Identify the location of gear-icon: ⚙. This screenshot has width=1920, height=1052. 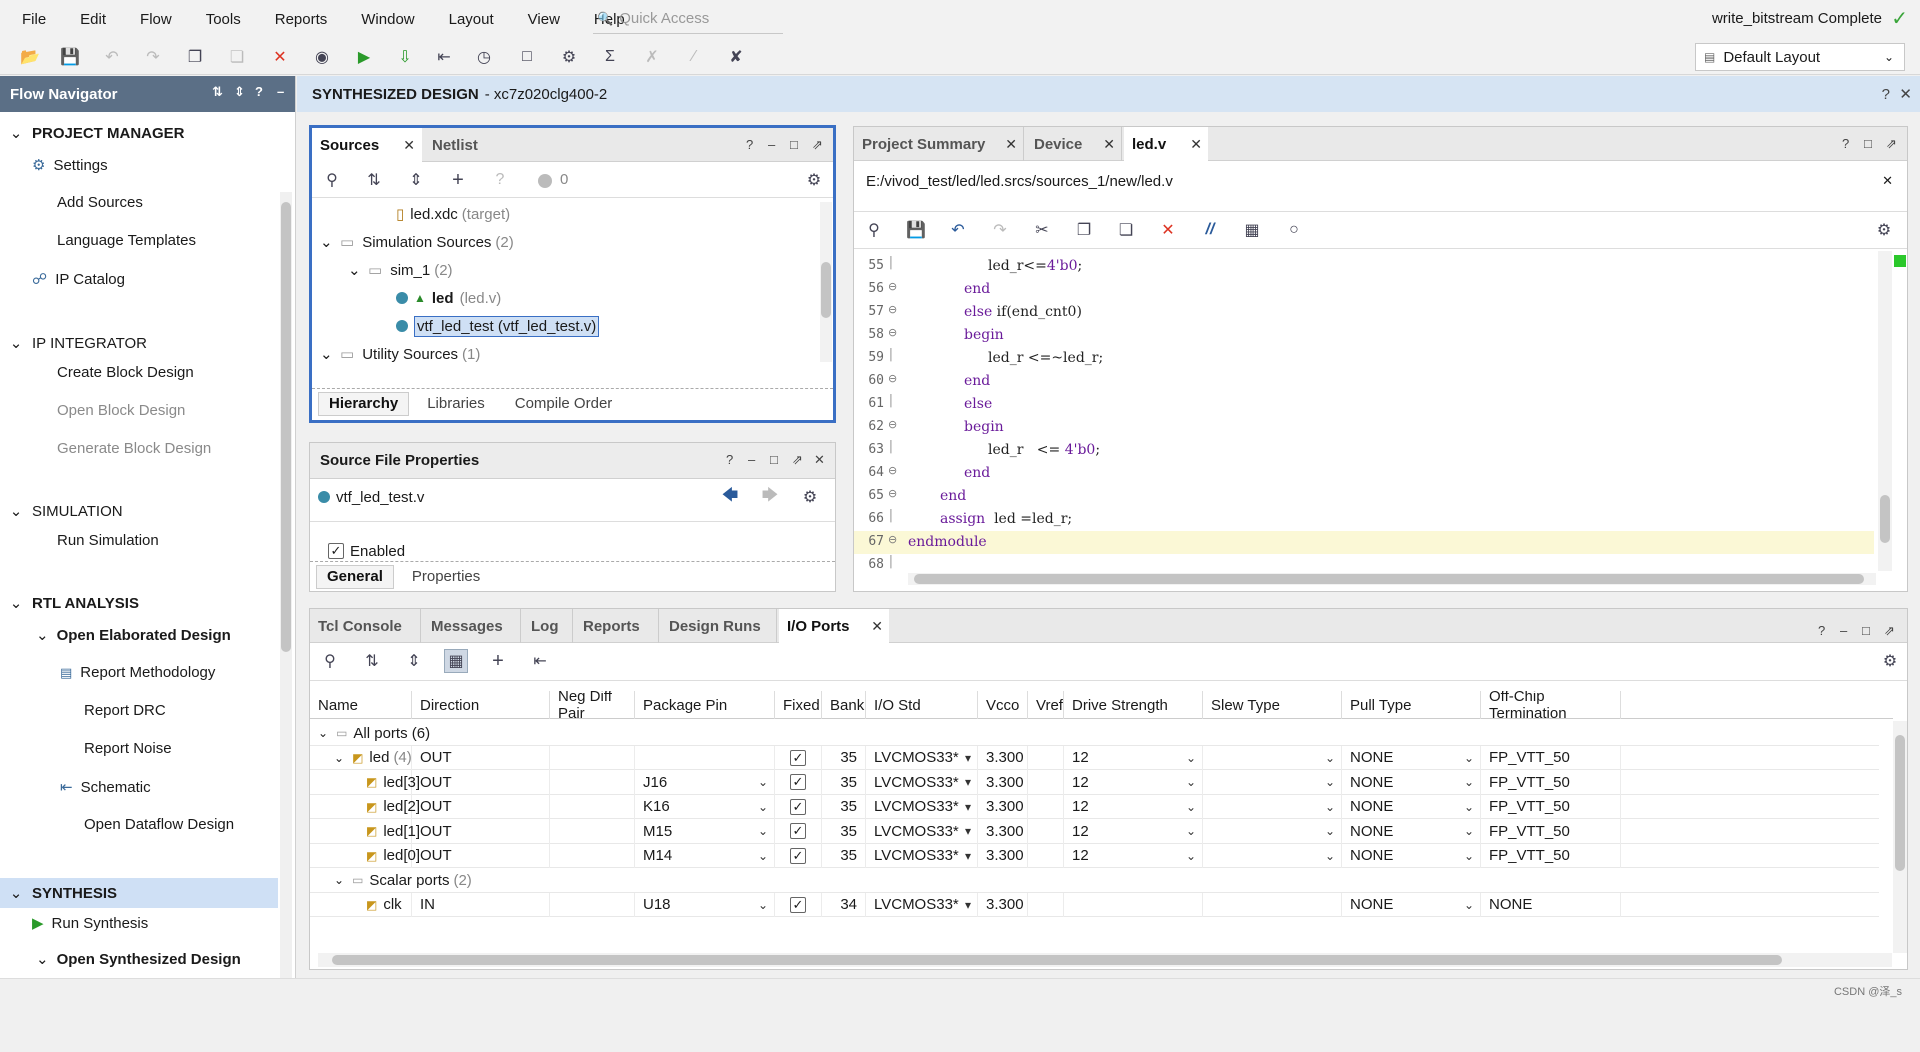
(1884, 230).